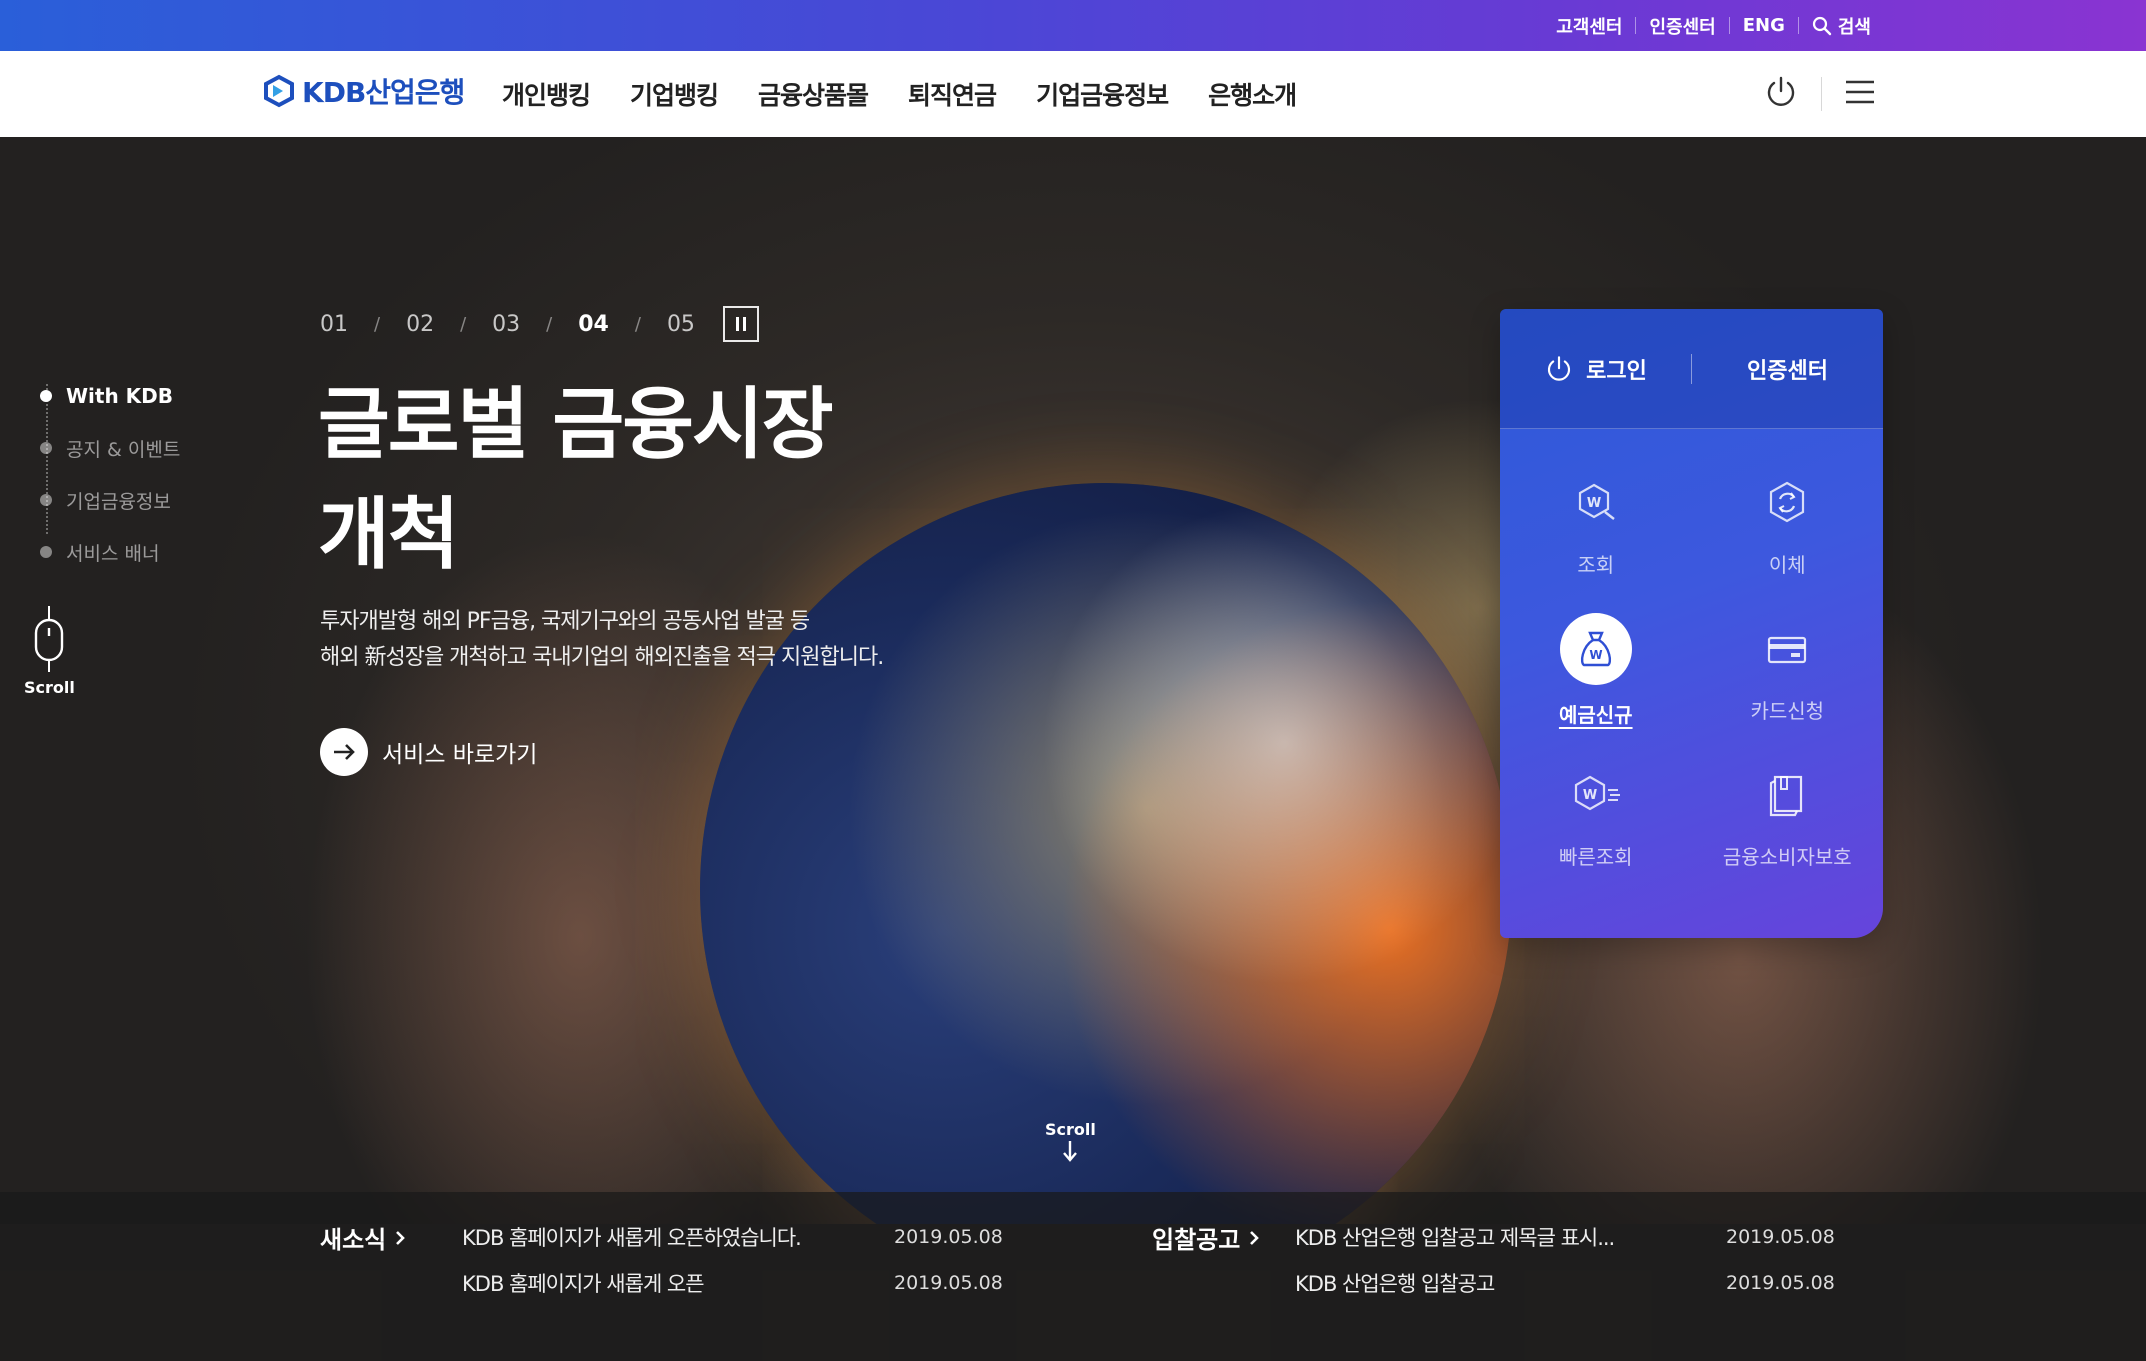 The height and width of the screenshot is (1361, 2146). I want to click on login-power-button, so click(1781, 94).